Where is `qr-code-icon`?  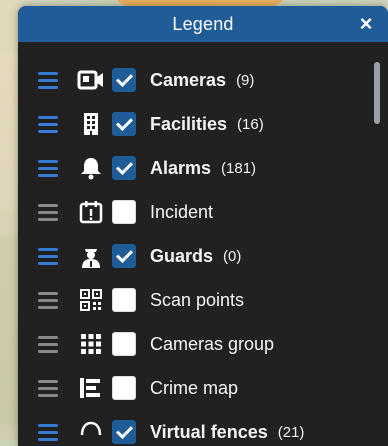 qr-code-icon is located at coordinates (91, 300).